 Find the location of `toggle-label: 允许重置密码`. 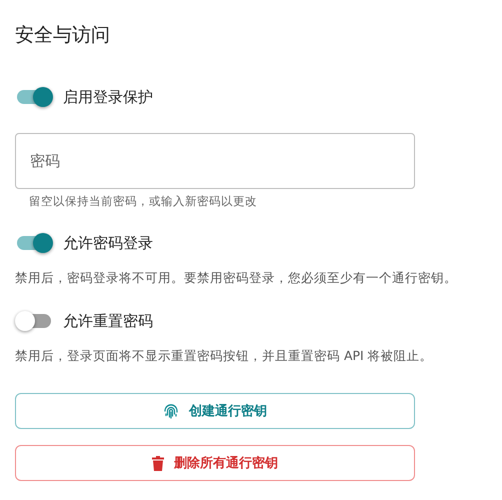

toggle-label: 允许重置密码 is located at coordinates (108, 321).